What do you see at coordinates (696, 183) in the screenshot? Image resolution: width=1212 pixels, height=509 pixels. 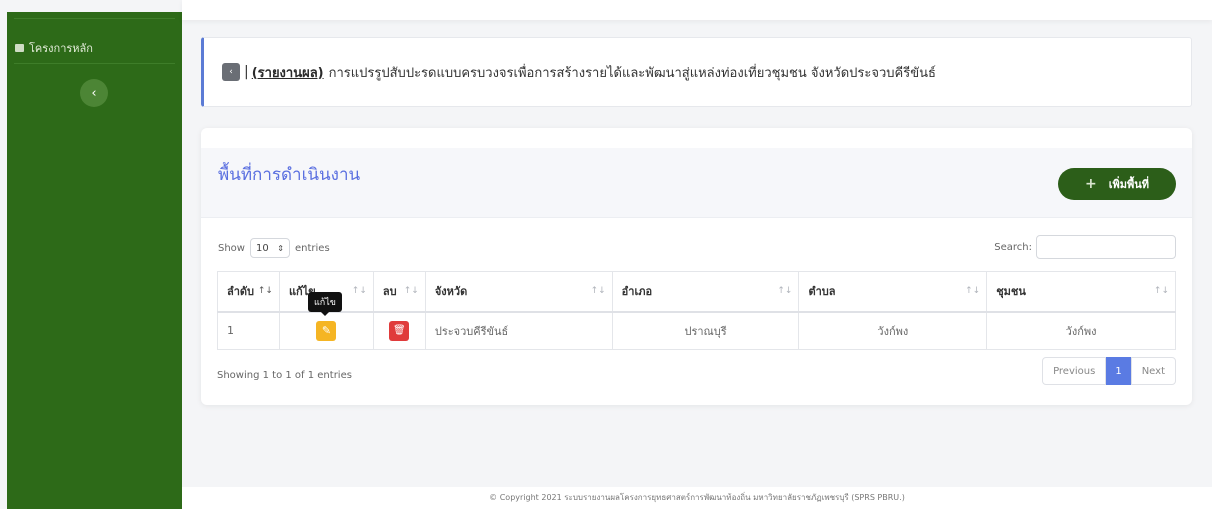 I see `card-header: พื้นที่การดำเนินงาน + เพิ่มพื้นที่` at bounding box center [696, 183].